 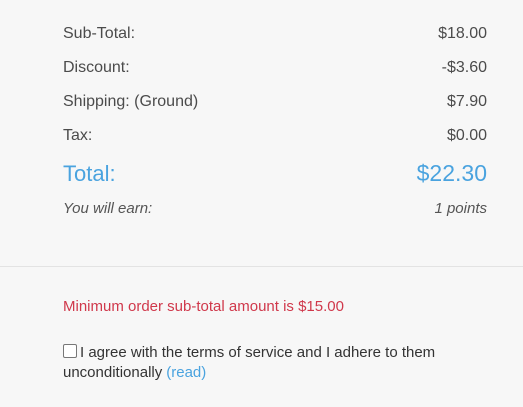 I want to click on tax-row: Tax: $0.00, so click(x=275, y=136).